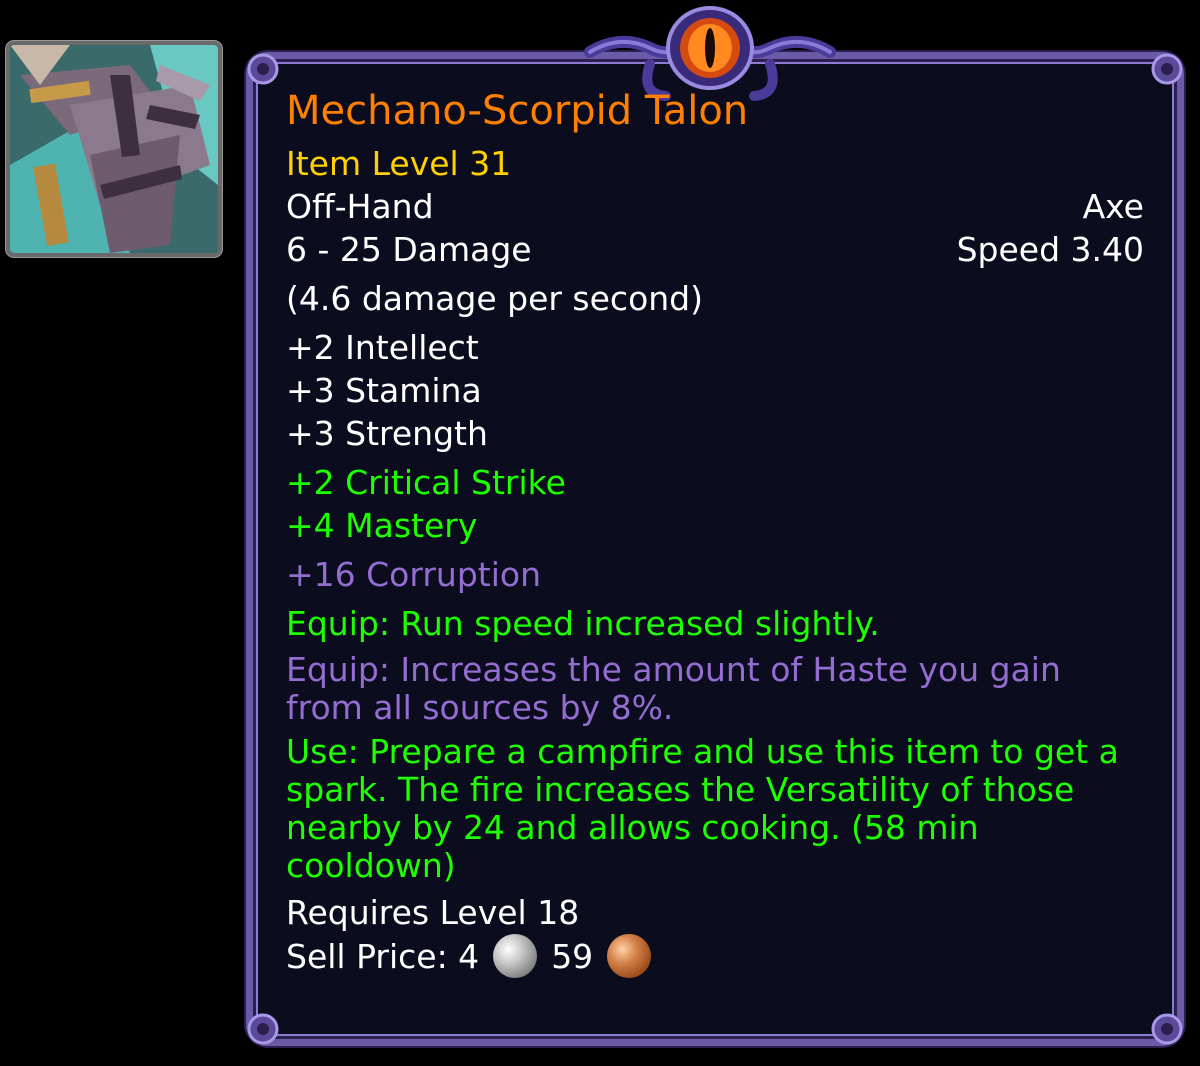 The width and height of the screenshot is (1200, 1066). I want to click on stat-intellect: +2 Intellect, so click(382, 347).